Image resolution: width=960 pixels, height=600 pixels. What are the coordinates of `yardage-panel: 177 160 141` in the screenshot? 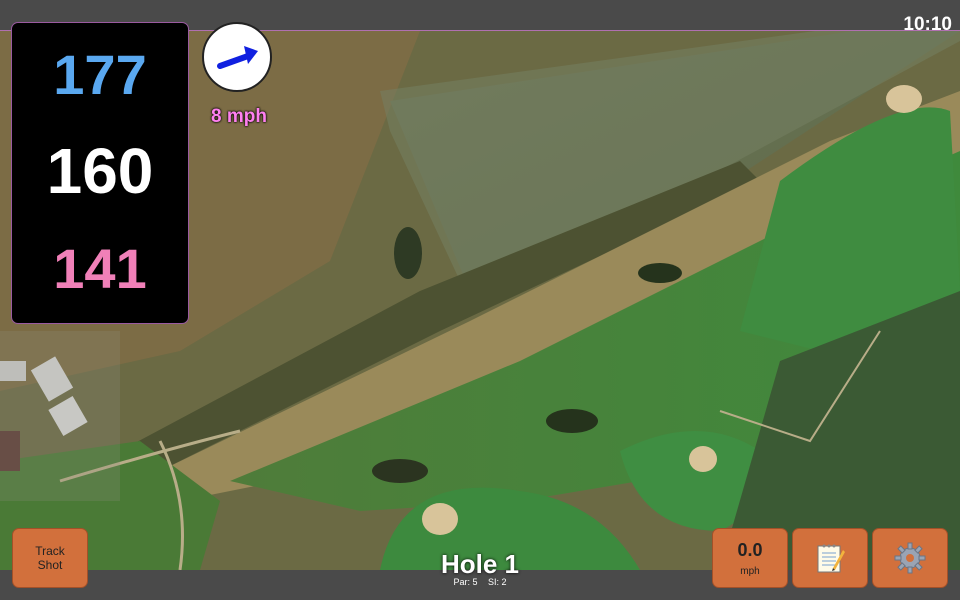 It's located at (100, 173).